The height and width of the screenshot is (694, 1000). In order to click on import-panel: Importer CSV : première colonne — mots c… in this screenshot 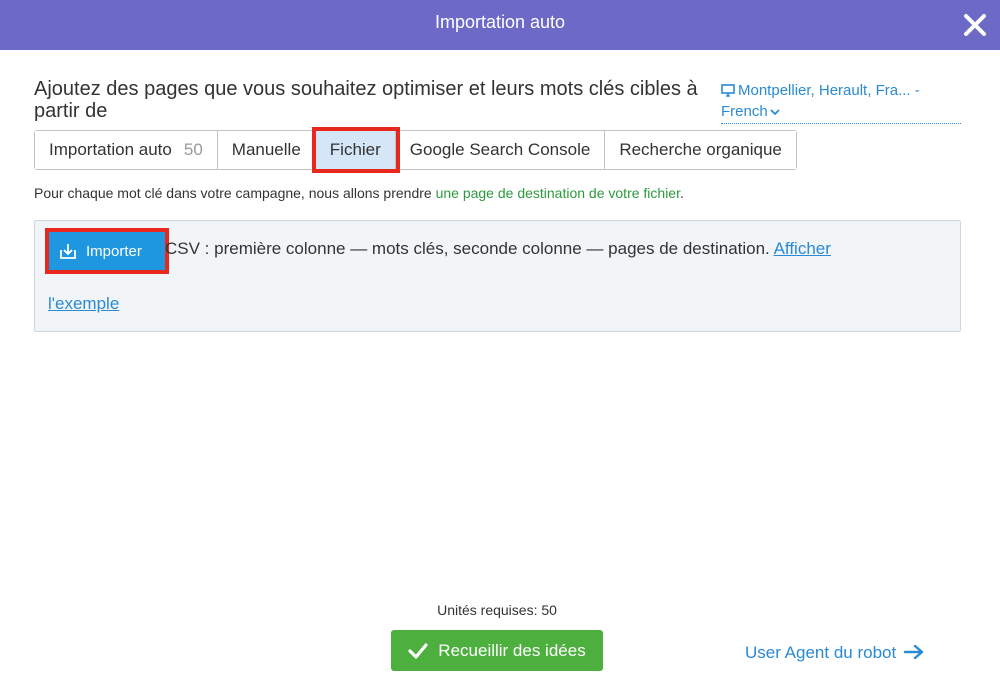, I will do `click(497, 276)`.